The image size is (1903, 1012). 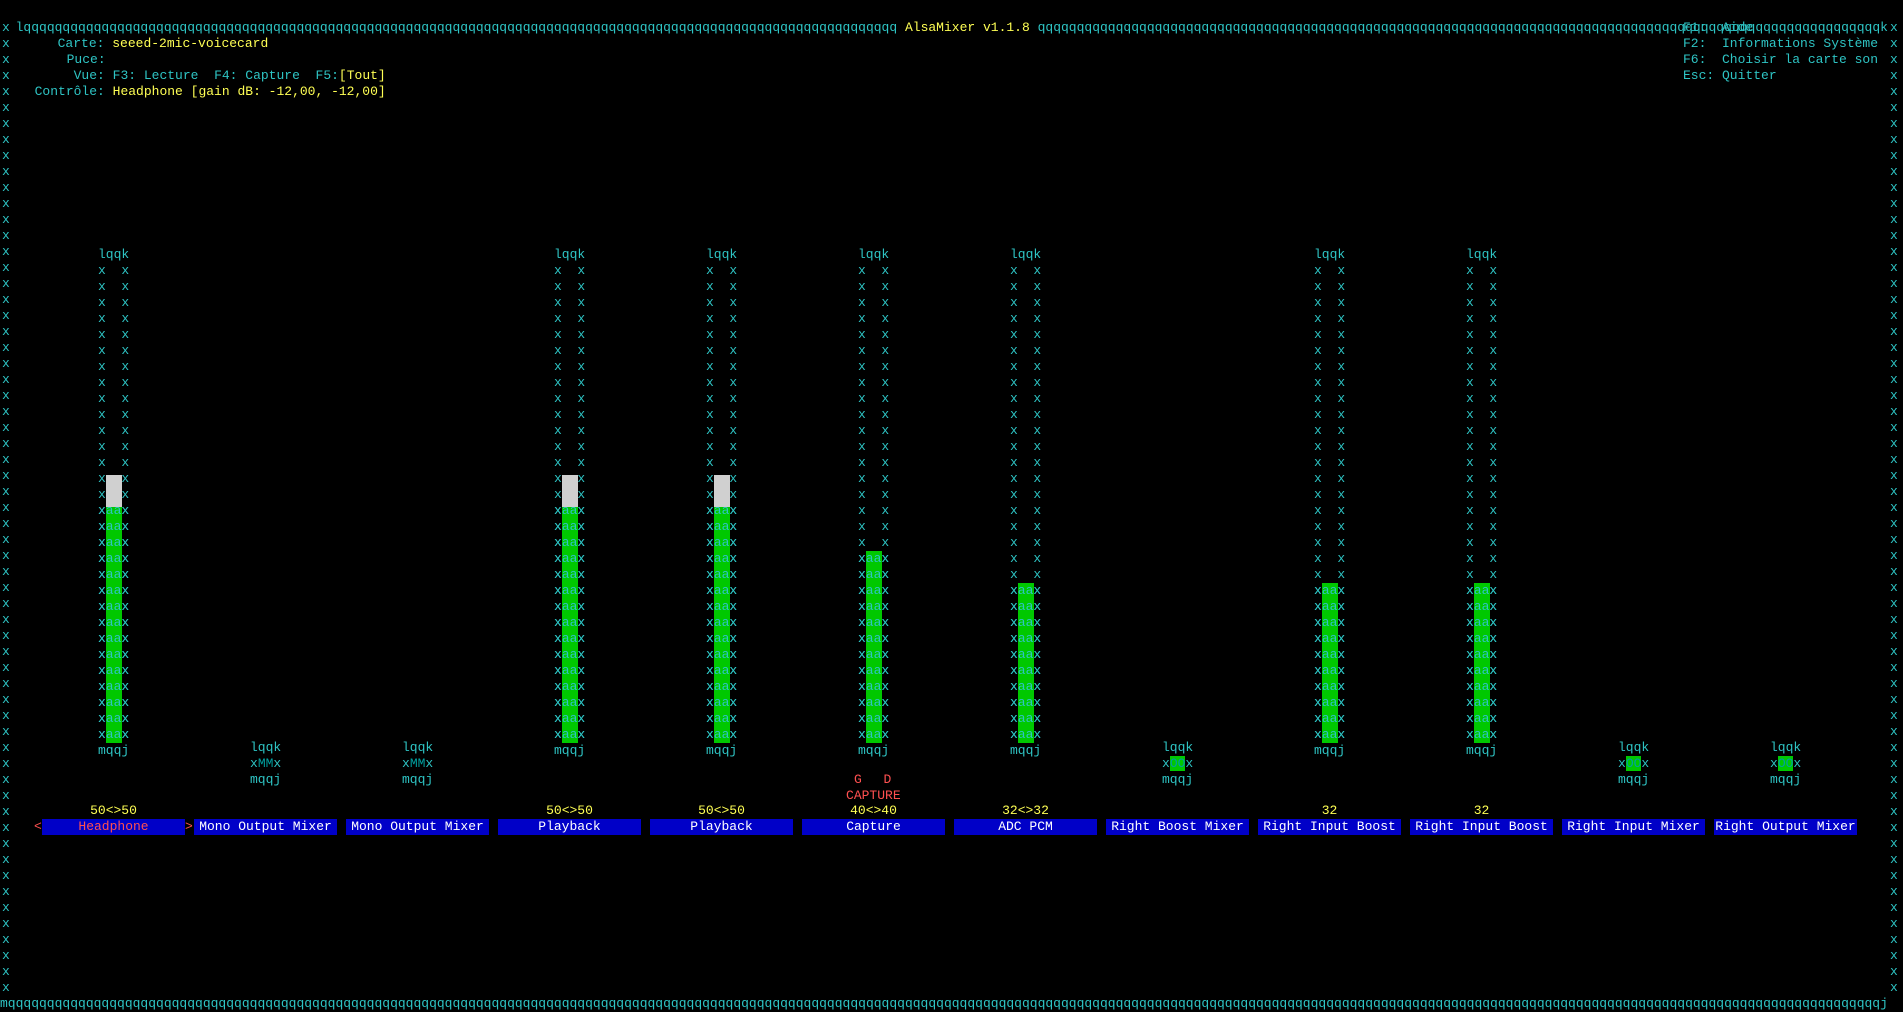 I want to click on control-name-adc-pcm: ADC PCM, so click(x=1025, y=827).